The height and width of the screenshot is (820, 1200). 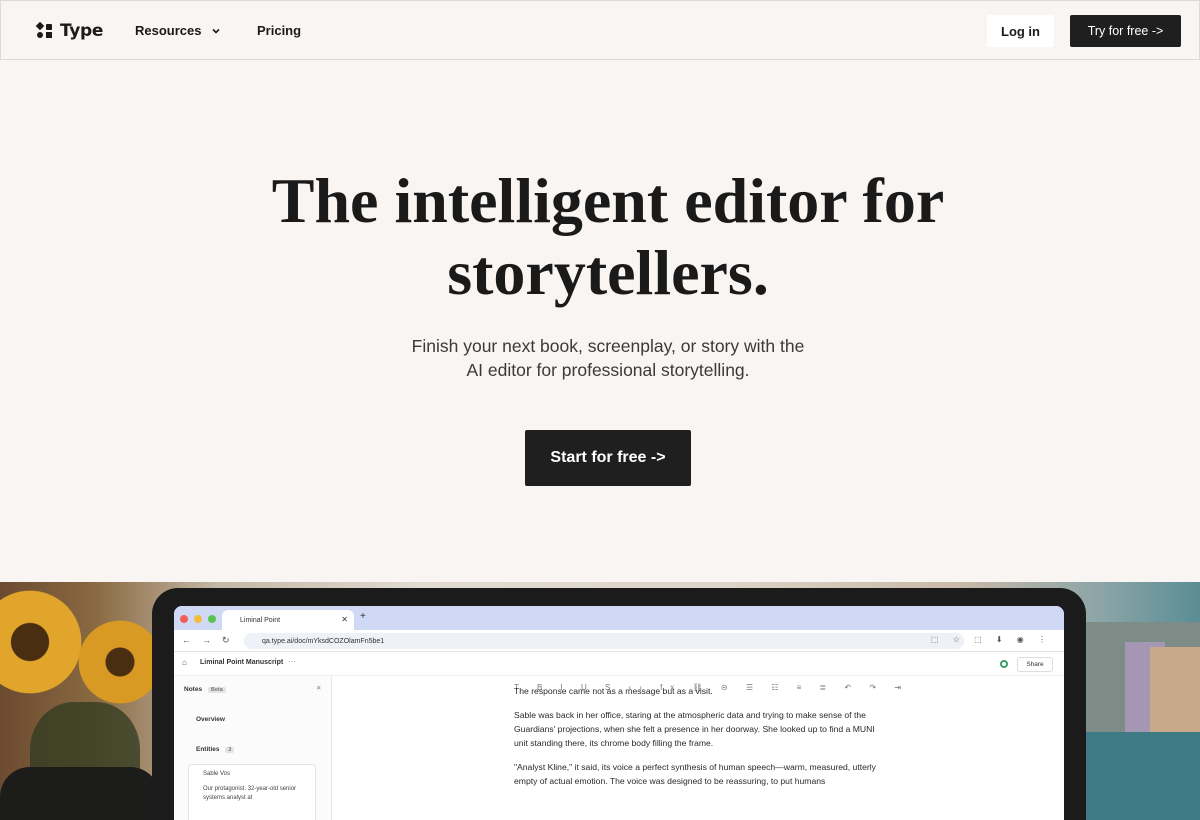 I want to click on notes-label: Notes, so click(x=193, y=689).